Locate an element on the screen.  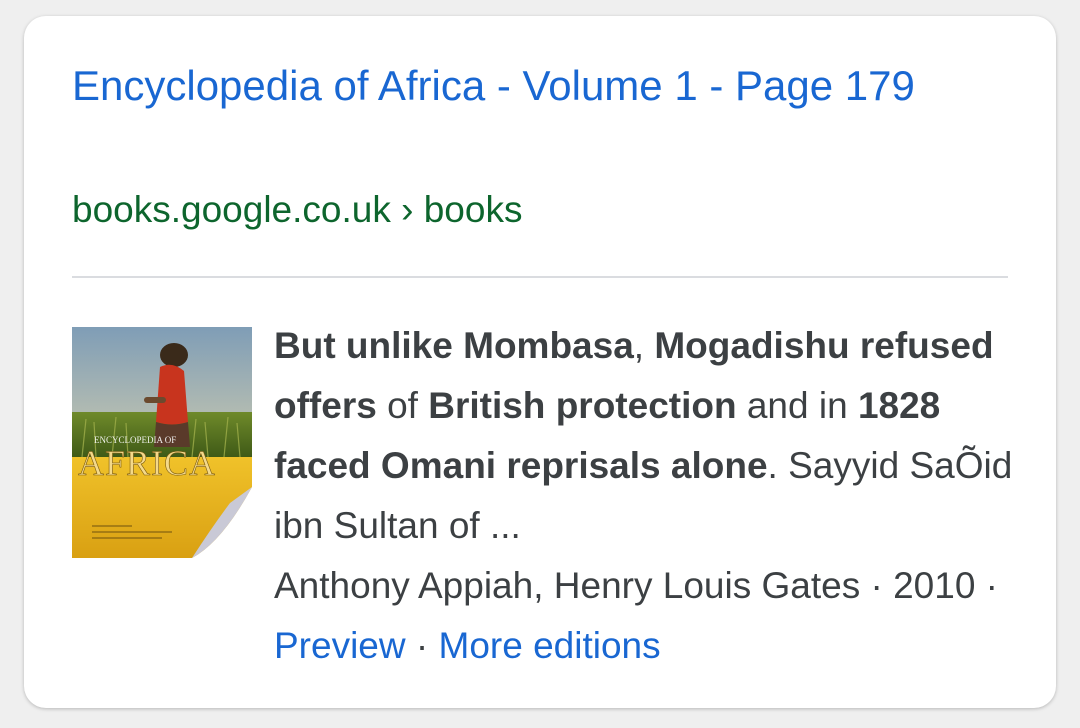
preview-link: Preview is located at coordinates (340, 645).